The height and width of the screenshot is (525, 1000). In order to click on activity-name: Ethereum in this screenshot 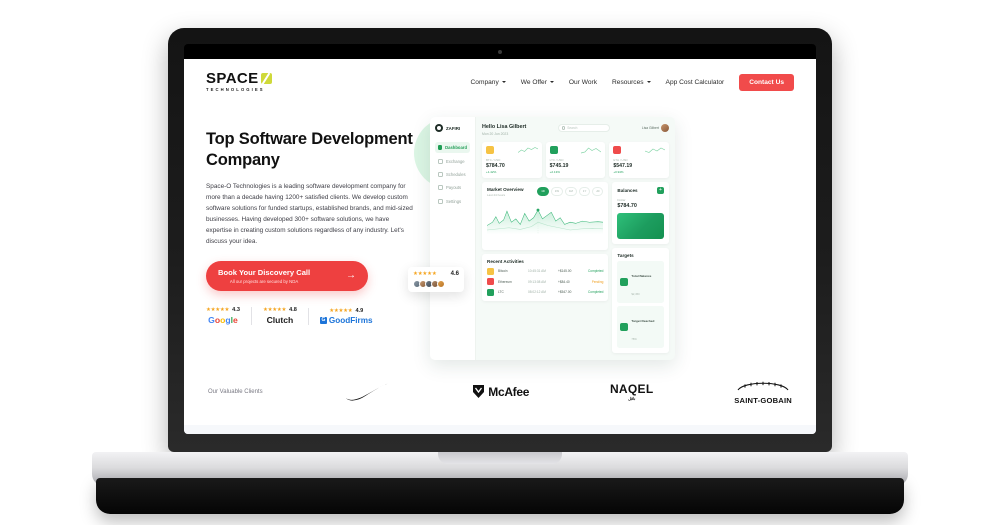, I will do `click(505, 281)`.